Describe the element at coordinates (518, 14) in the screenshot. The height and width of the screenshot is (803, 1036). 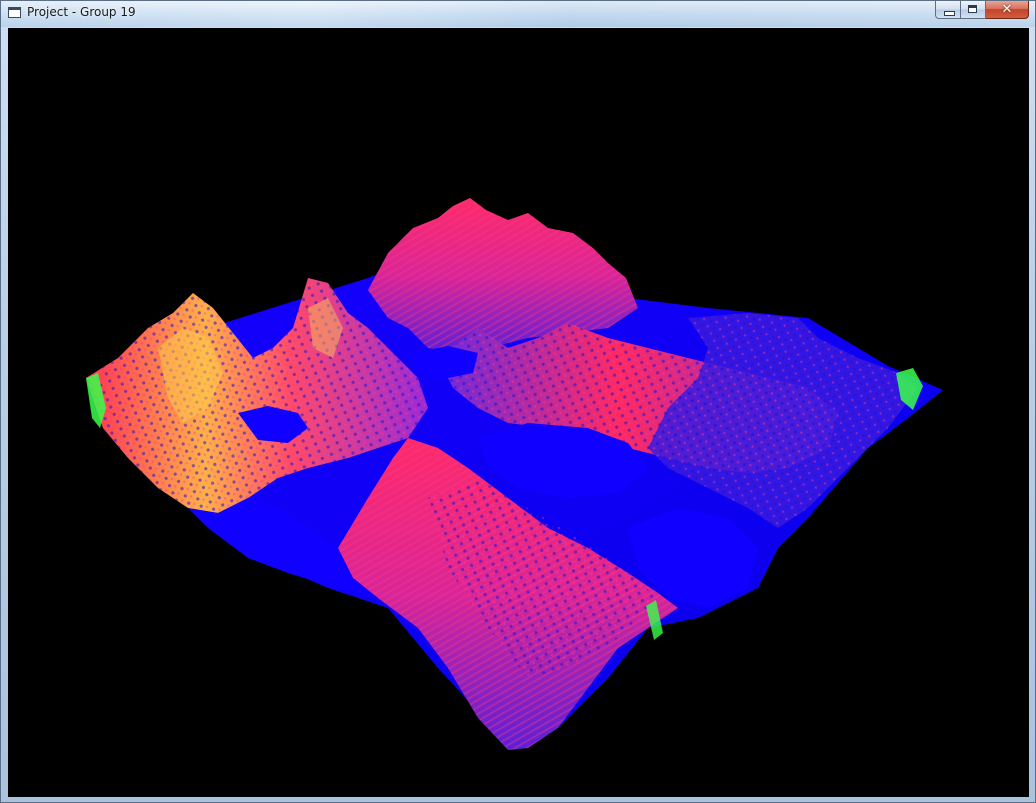
I see `title-bar: Project - Group 19 ✕` at that location.